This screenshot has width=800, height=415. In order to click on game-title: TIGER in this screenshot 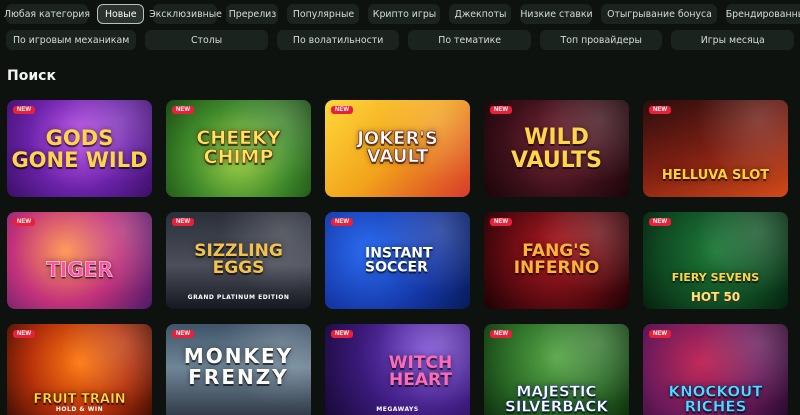, I will do `click(79, 269)`.